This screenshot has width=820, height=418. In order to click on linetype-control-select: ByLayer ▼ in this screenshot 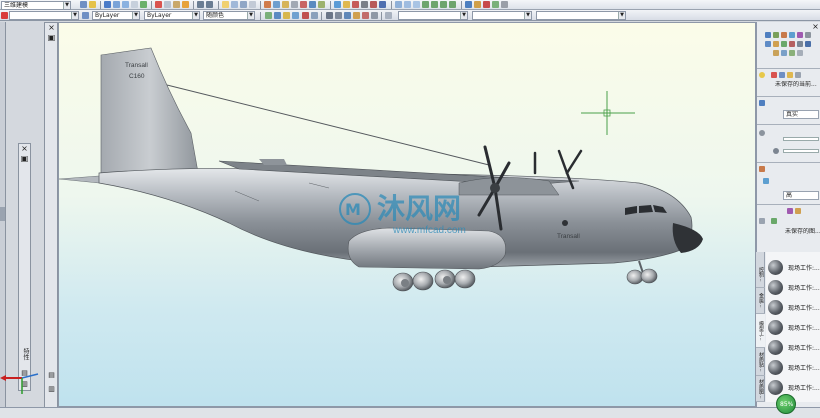, I will do `click(172, 15)`.